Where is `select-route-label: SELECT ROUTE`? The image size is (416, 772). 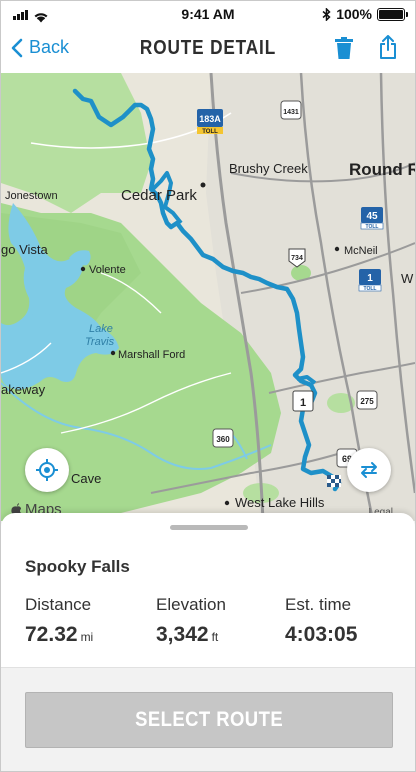 select-route-label: SELECT ROUTE is located at coordinates (209, 719).